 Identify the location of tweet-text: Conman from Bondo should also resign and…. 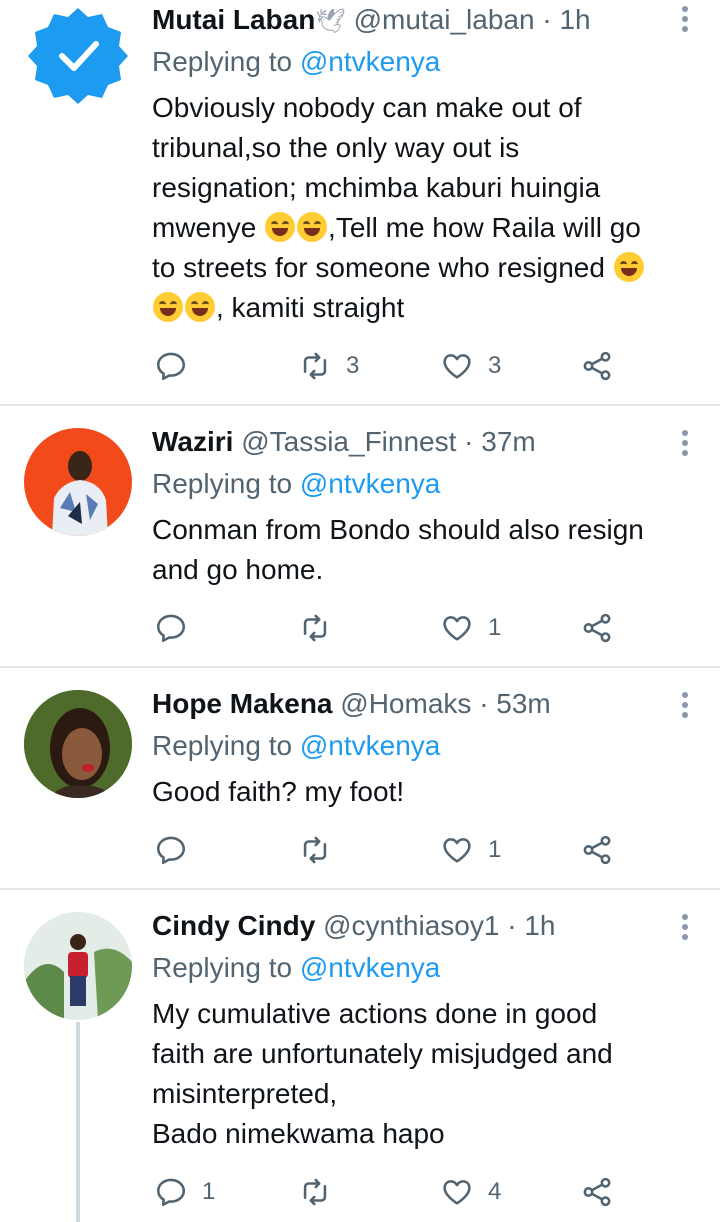
(421, 550).